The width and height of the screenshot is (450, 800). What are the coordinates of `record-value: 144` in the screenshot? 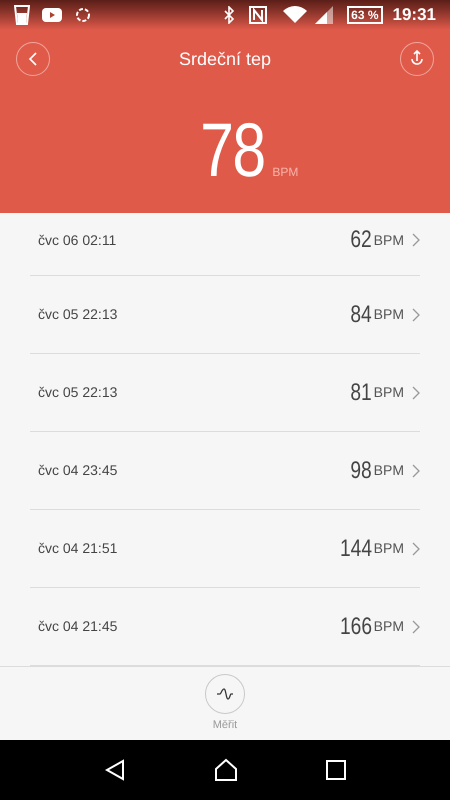 It's located at (356, 549).